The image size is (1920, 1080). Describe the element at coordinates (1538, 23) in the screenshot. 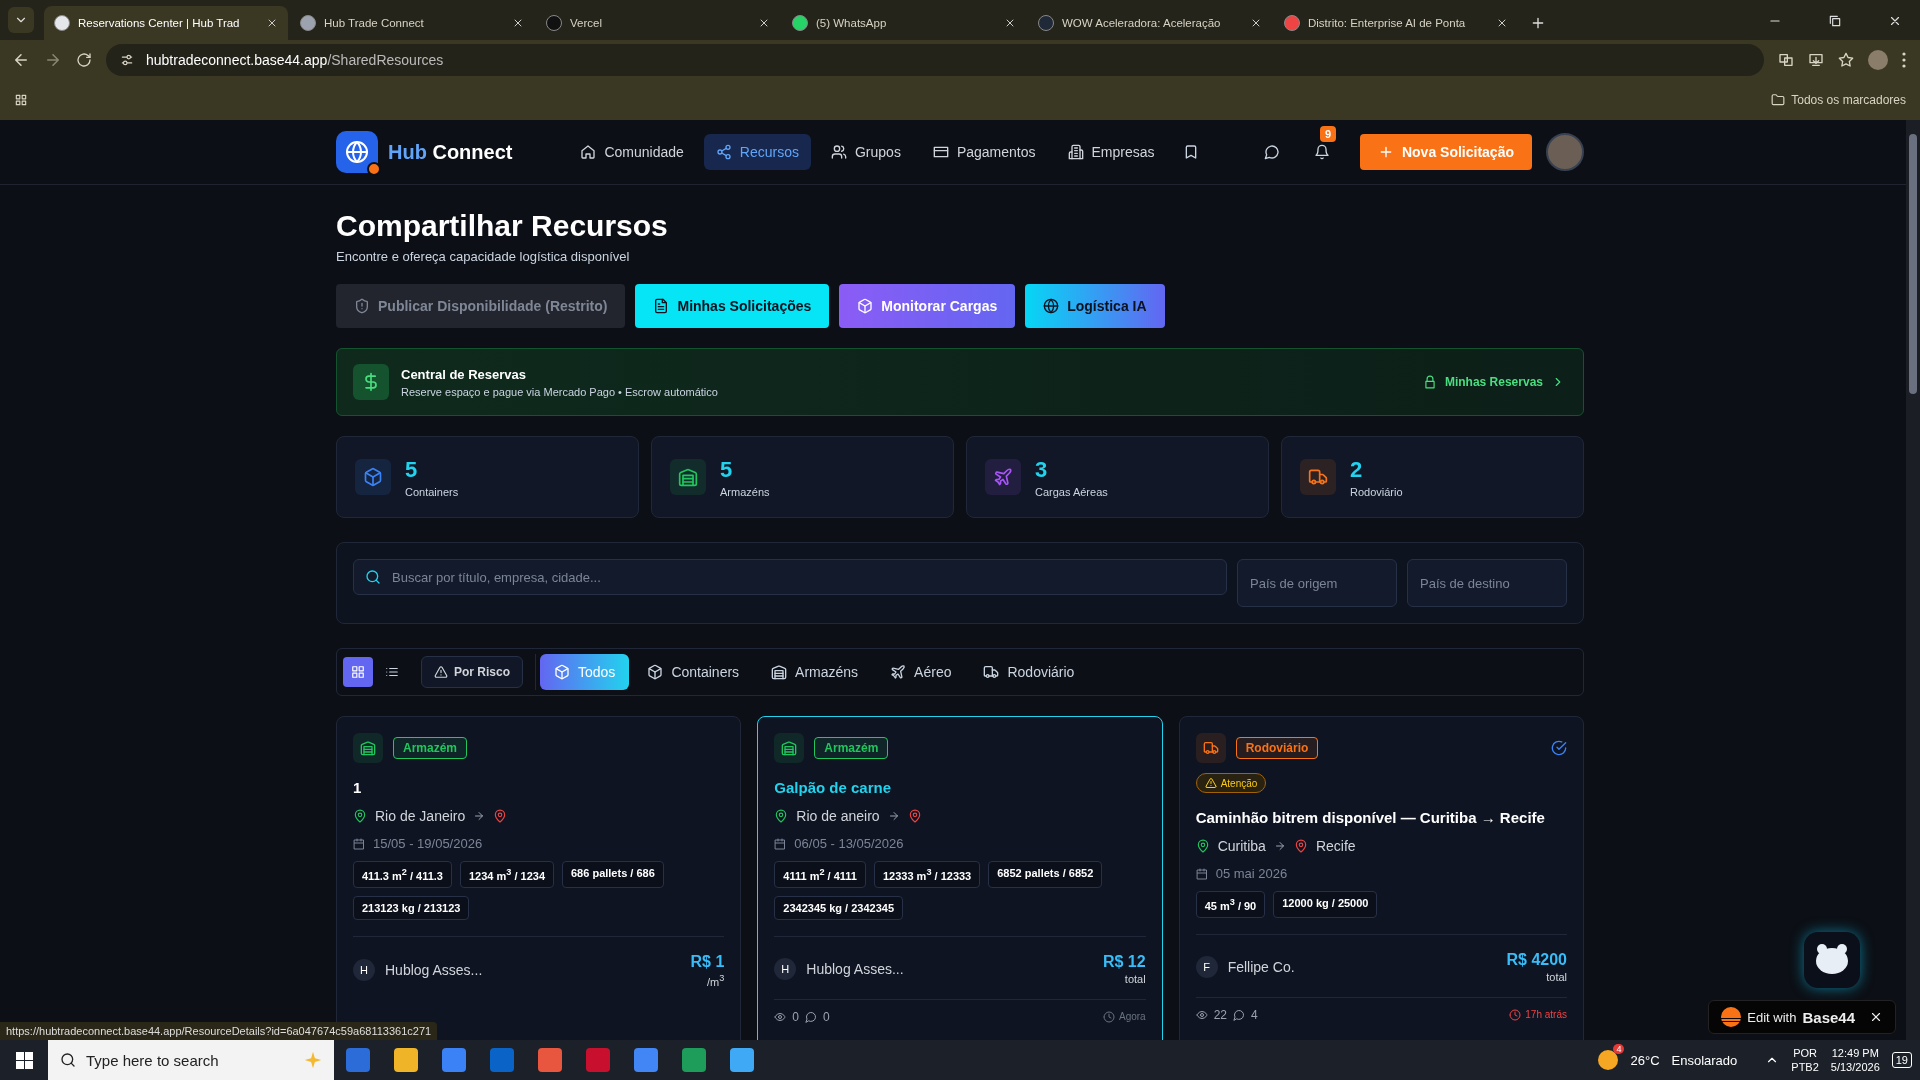

I see `new-tab-icon` at that location.